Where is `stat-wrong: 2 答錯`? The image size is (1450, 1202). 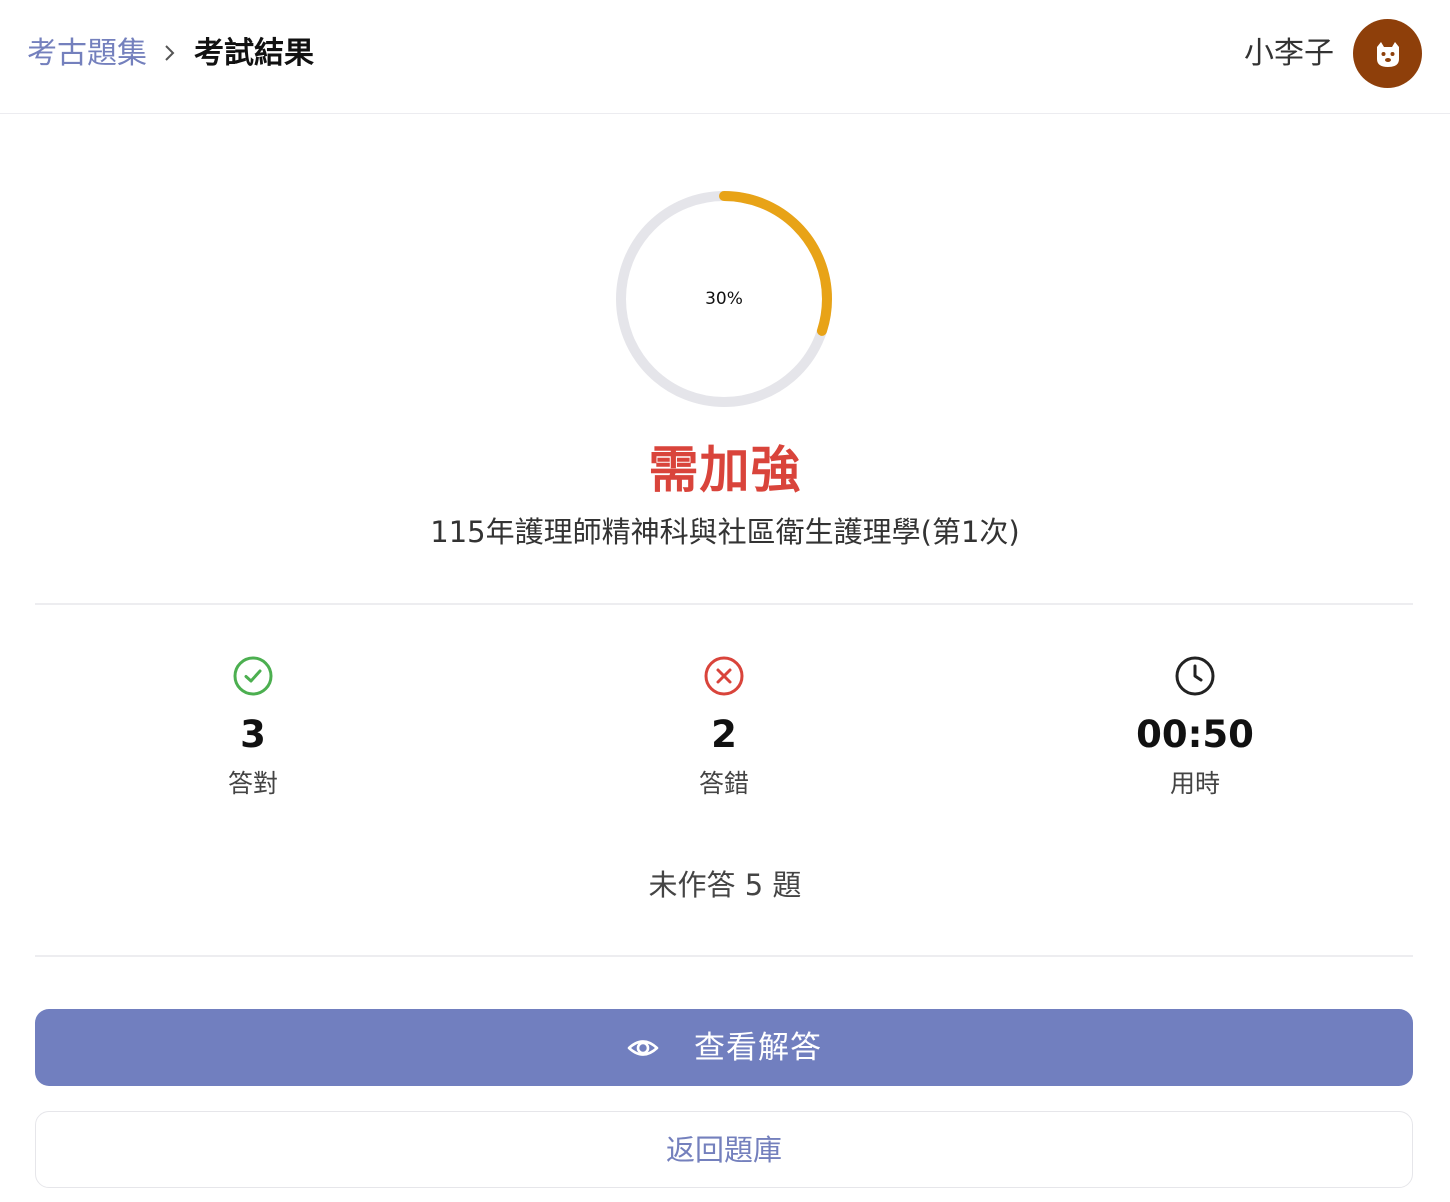
stat-wrong: 2 答錯 is located at coordinates (724, 728).